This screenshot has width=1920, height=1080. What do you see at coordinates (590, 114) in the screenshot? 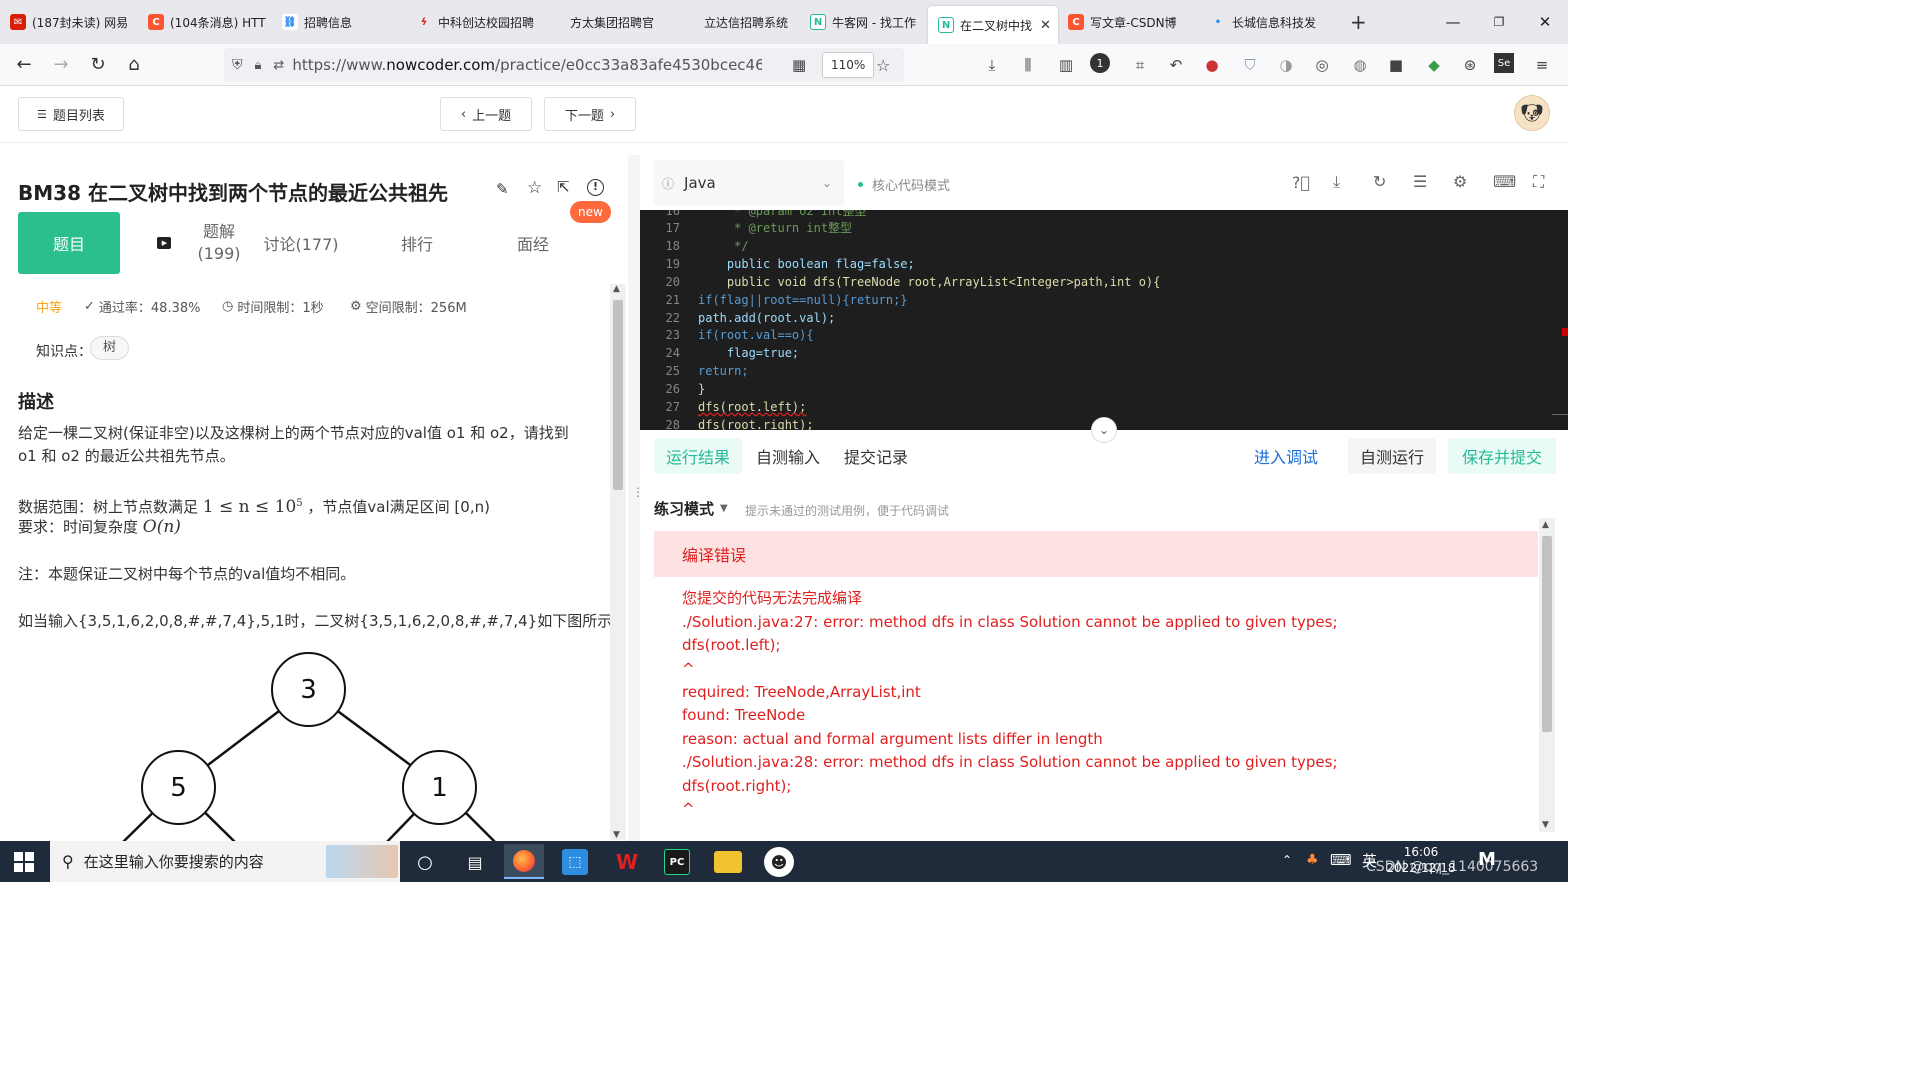
I see `next-problem-button: 下一题 ›` at bounding box center [590, 114].